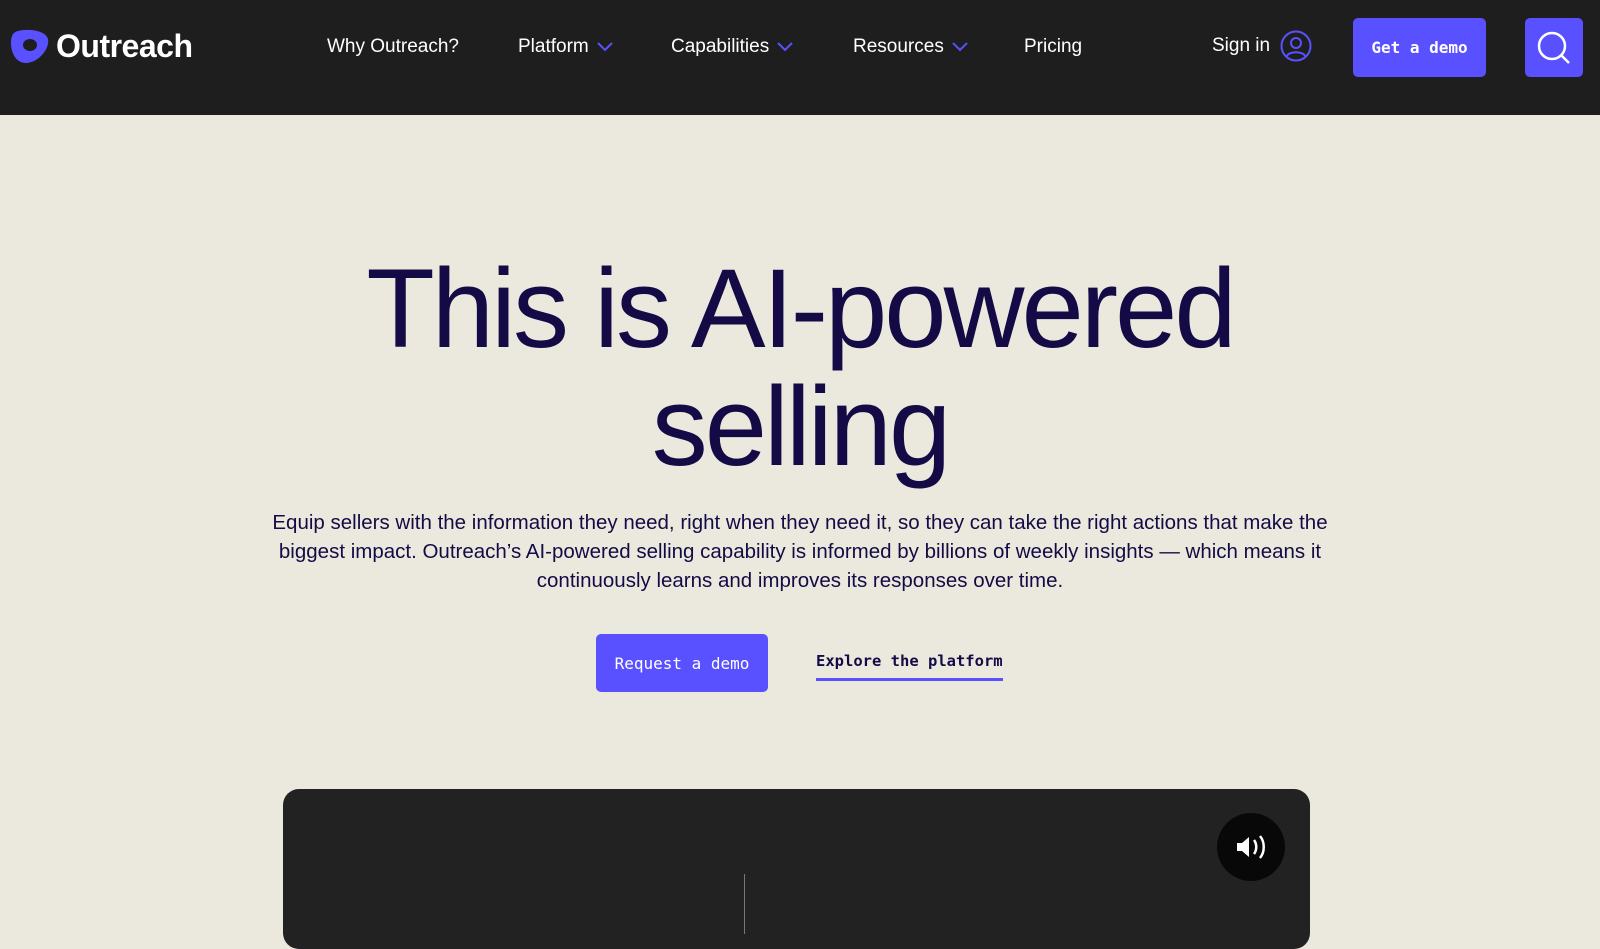  I want to click on sign-in-label: Sign in, so click(1241, 45).